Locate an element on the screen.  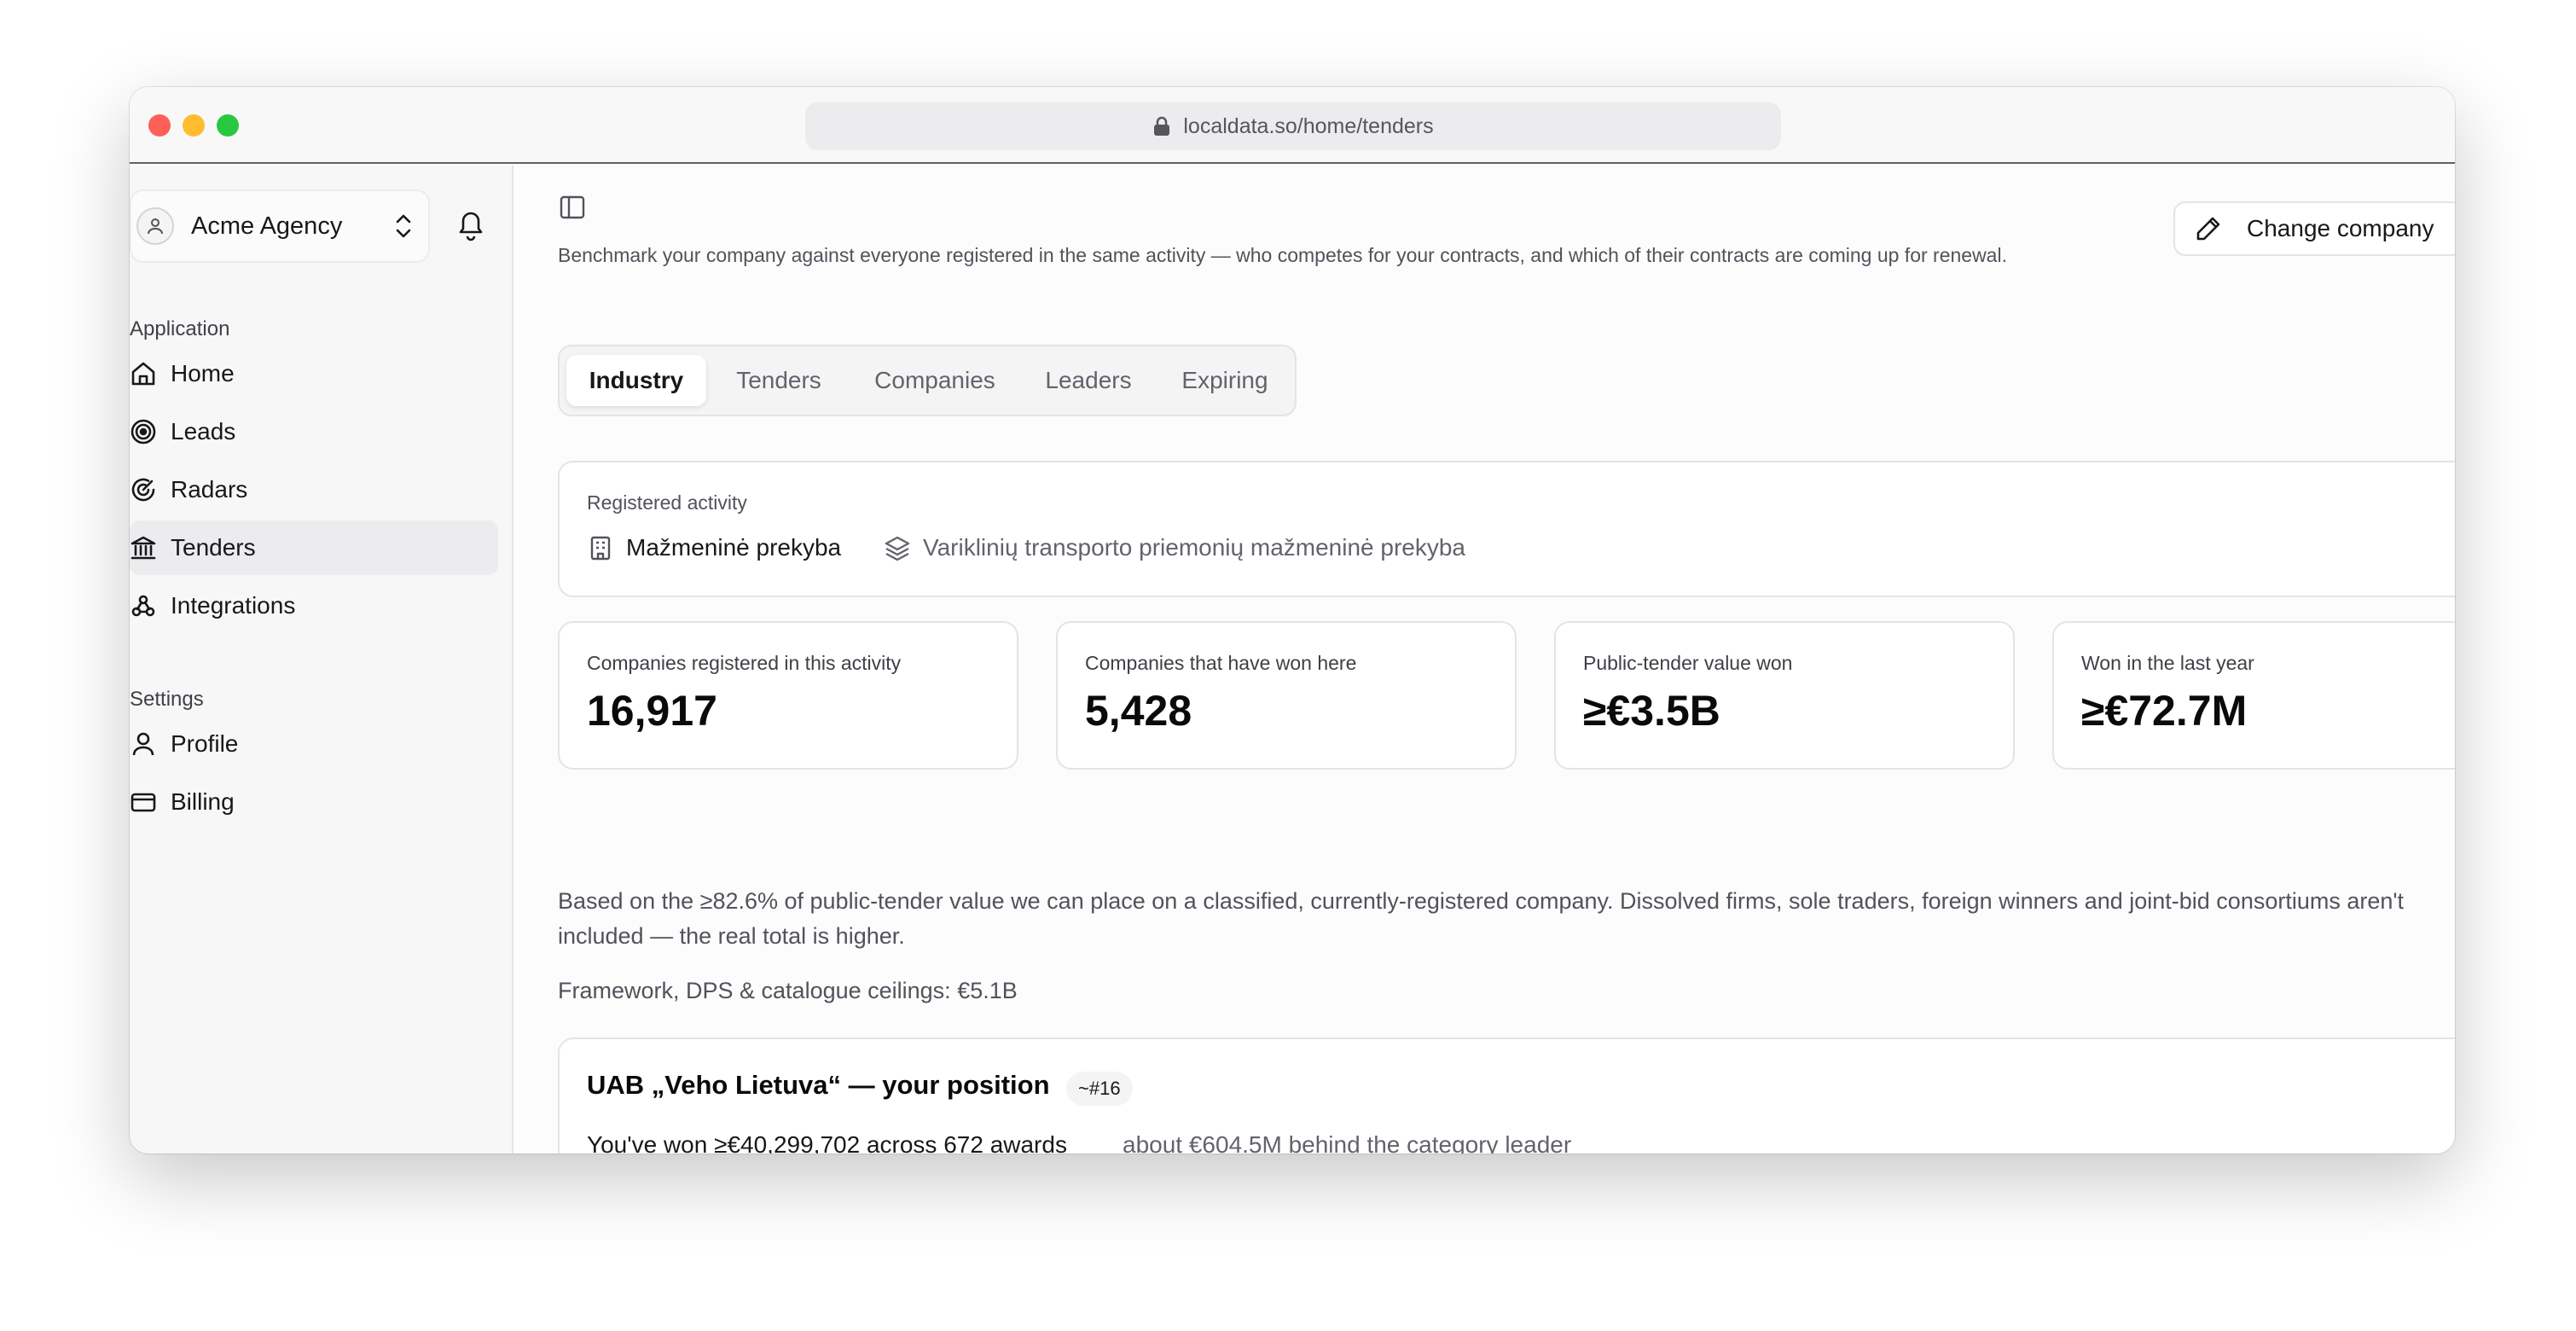
sidebar-item-integrations: Integrations is located at coordinates (314, 605).